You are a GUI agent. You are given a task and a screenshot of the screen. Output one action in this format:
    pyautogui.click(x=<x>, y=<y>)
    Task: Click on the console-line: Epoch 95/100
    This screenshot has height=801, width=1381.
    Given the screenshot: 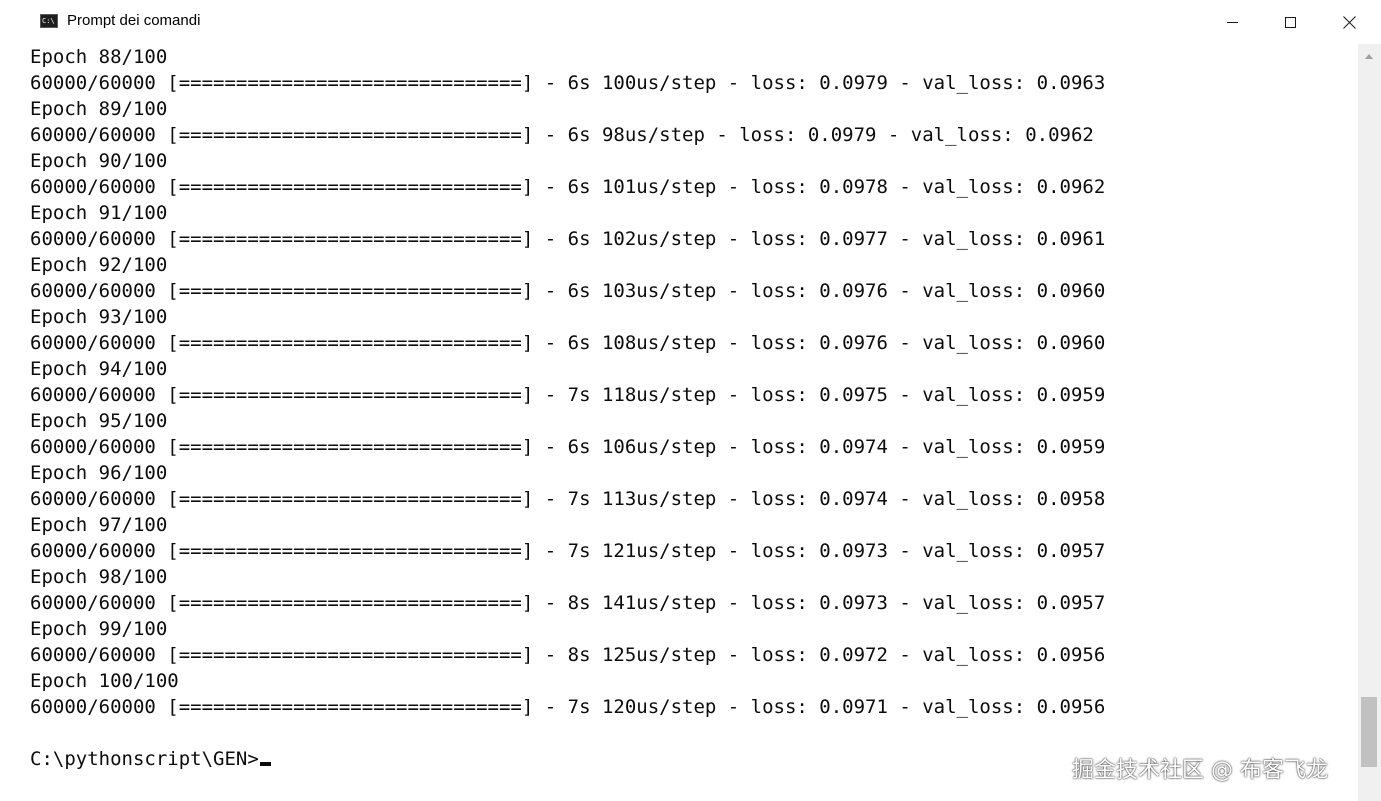 What is the action you would take?
    pyautogui.click(x=99, y=421)
    